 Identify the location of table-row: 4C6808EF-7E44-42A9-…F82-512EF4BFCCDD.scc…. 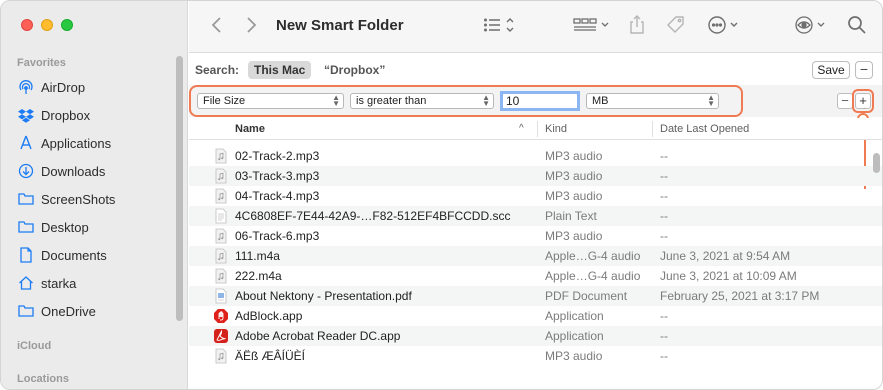
(535, 216).